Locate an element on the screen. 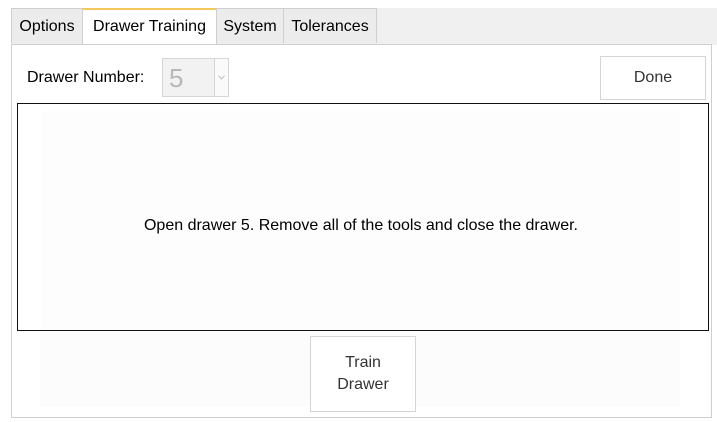  drawer-number-label: Drawer Number: is located at coordinates (86, 77).